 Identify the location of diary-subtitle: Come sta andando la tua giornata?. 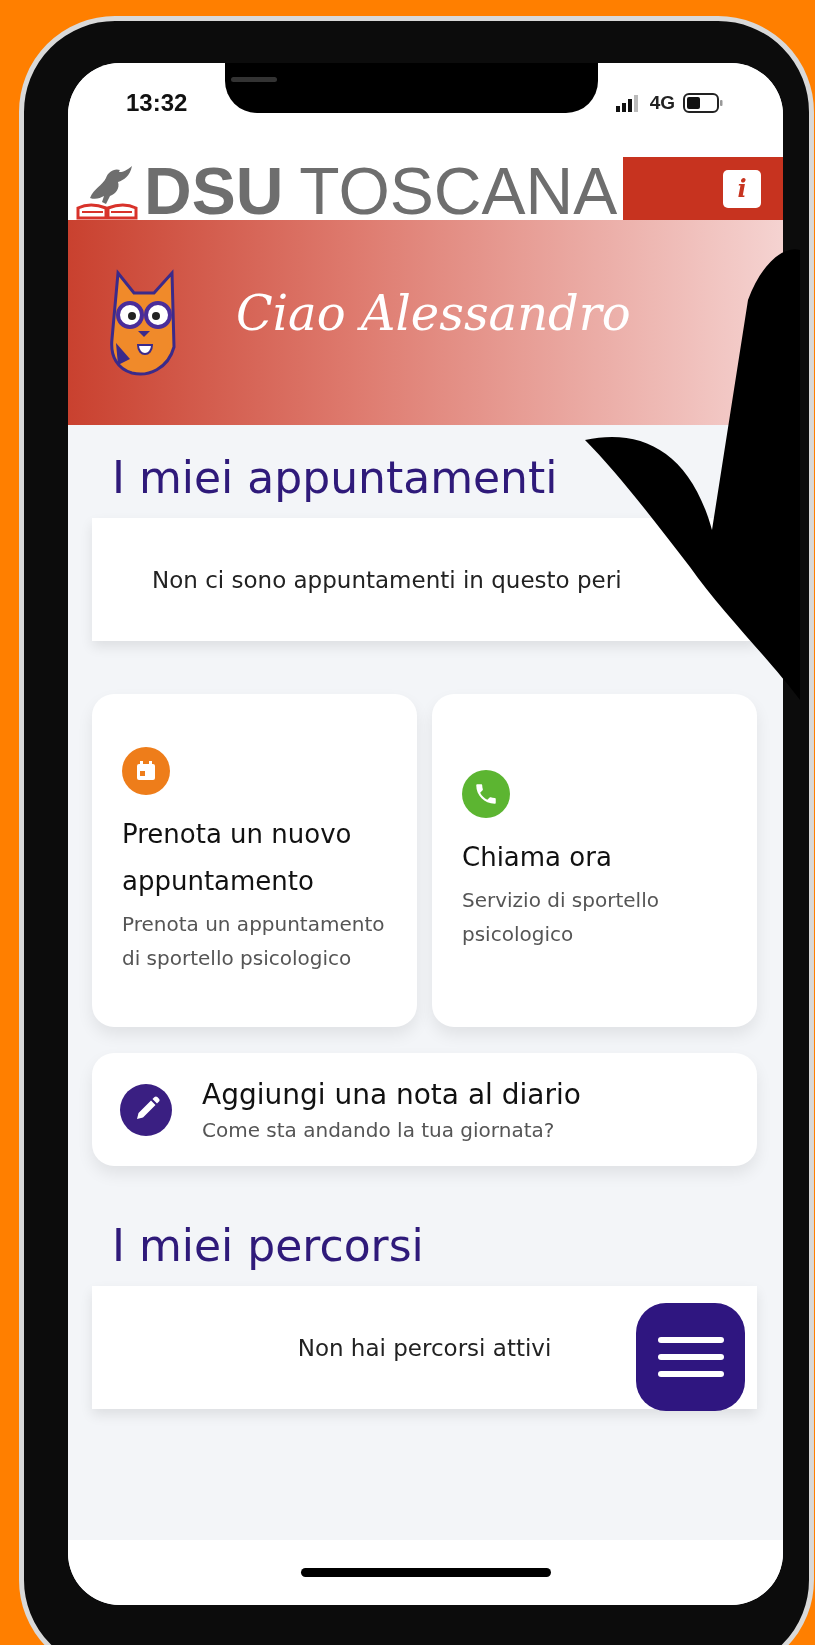
(379, 1130).